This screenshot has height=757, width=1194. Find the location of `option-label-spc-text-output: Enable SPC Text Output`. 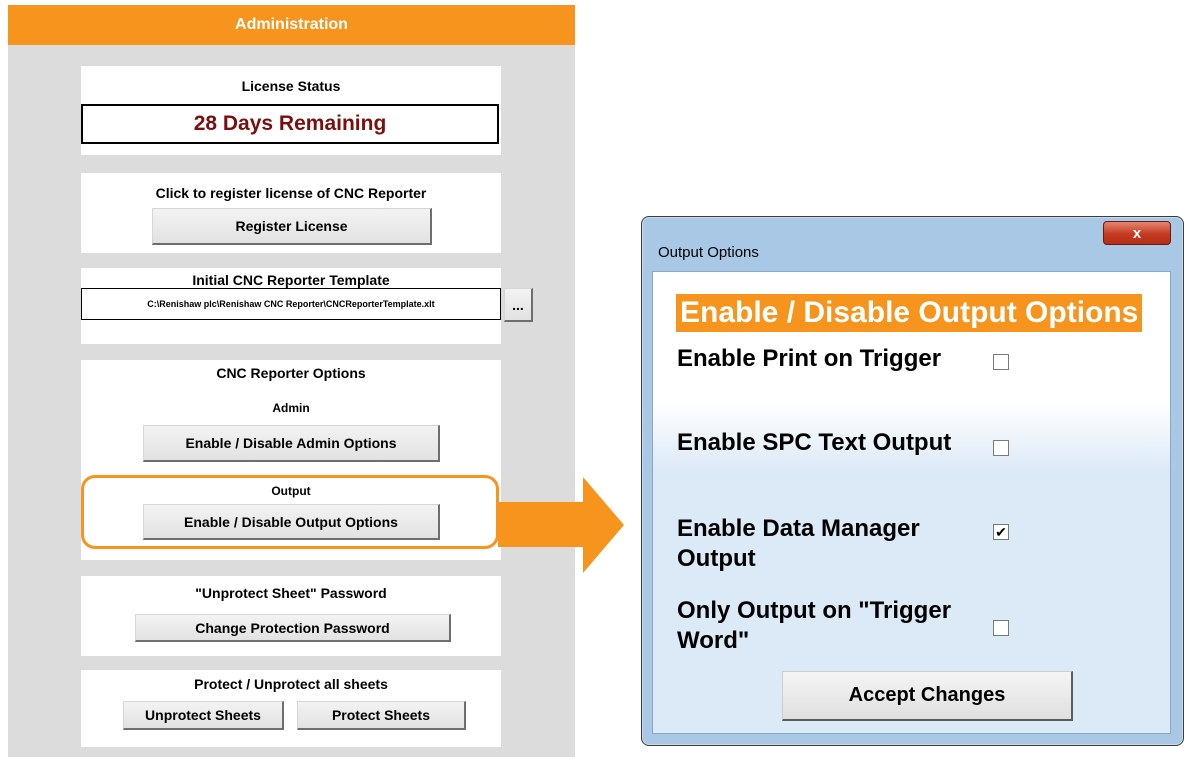

option-label-spc-text-output: Enable SPC Text Output is located at coordinates (814, 442).